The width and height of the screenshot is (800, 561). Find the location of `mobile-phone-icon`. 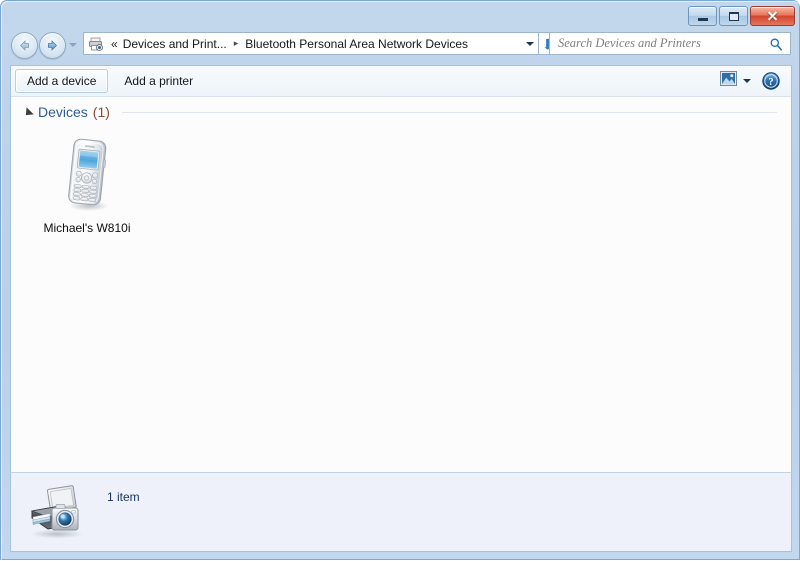

mobile-phone-icon is located at coordinates (87, 174).